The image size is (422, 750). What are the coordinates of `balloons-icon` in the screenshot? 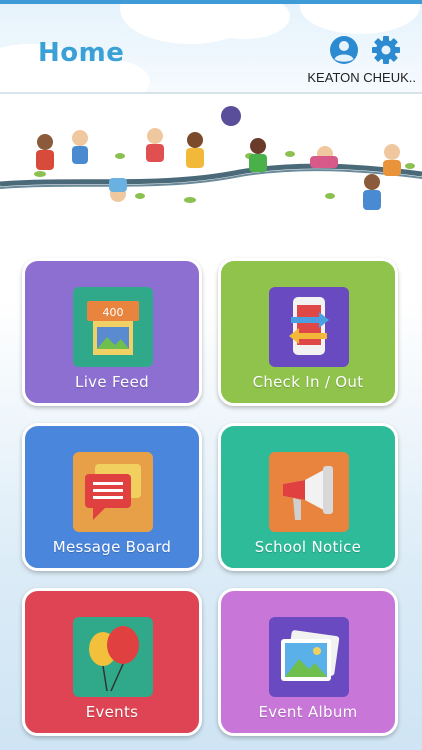 It's located at (113, 657).